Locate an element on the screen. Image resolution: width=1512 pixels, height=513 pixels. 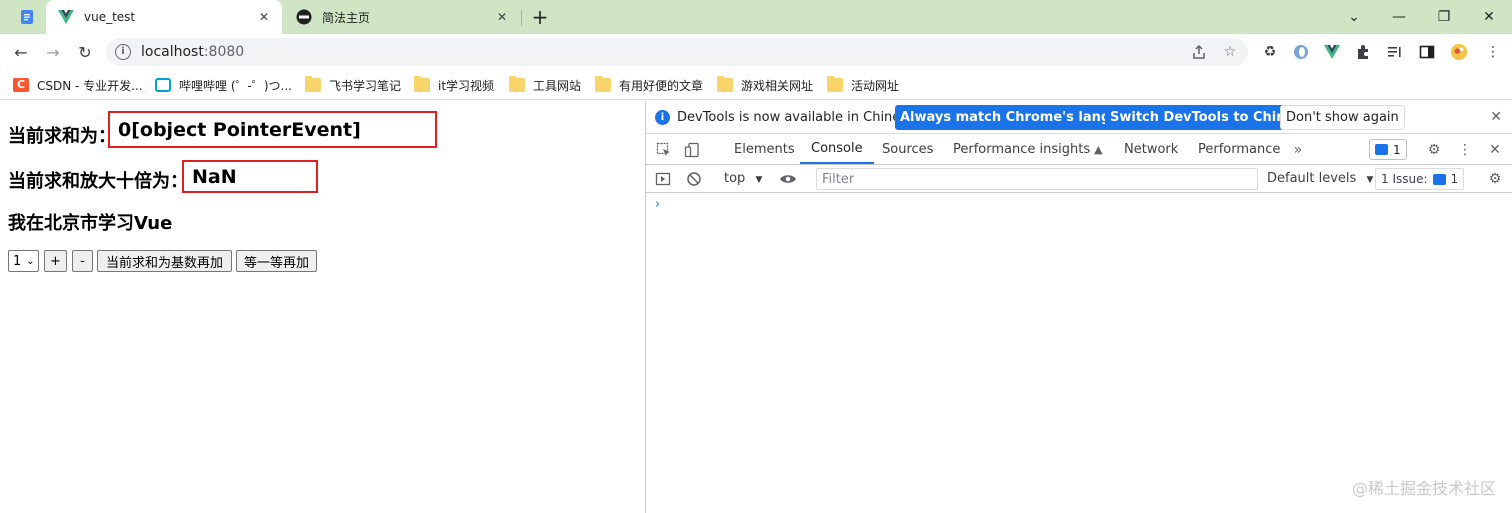
side-panel-icon is located at coordinates (1427, 52).